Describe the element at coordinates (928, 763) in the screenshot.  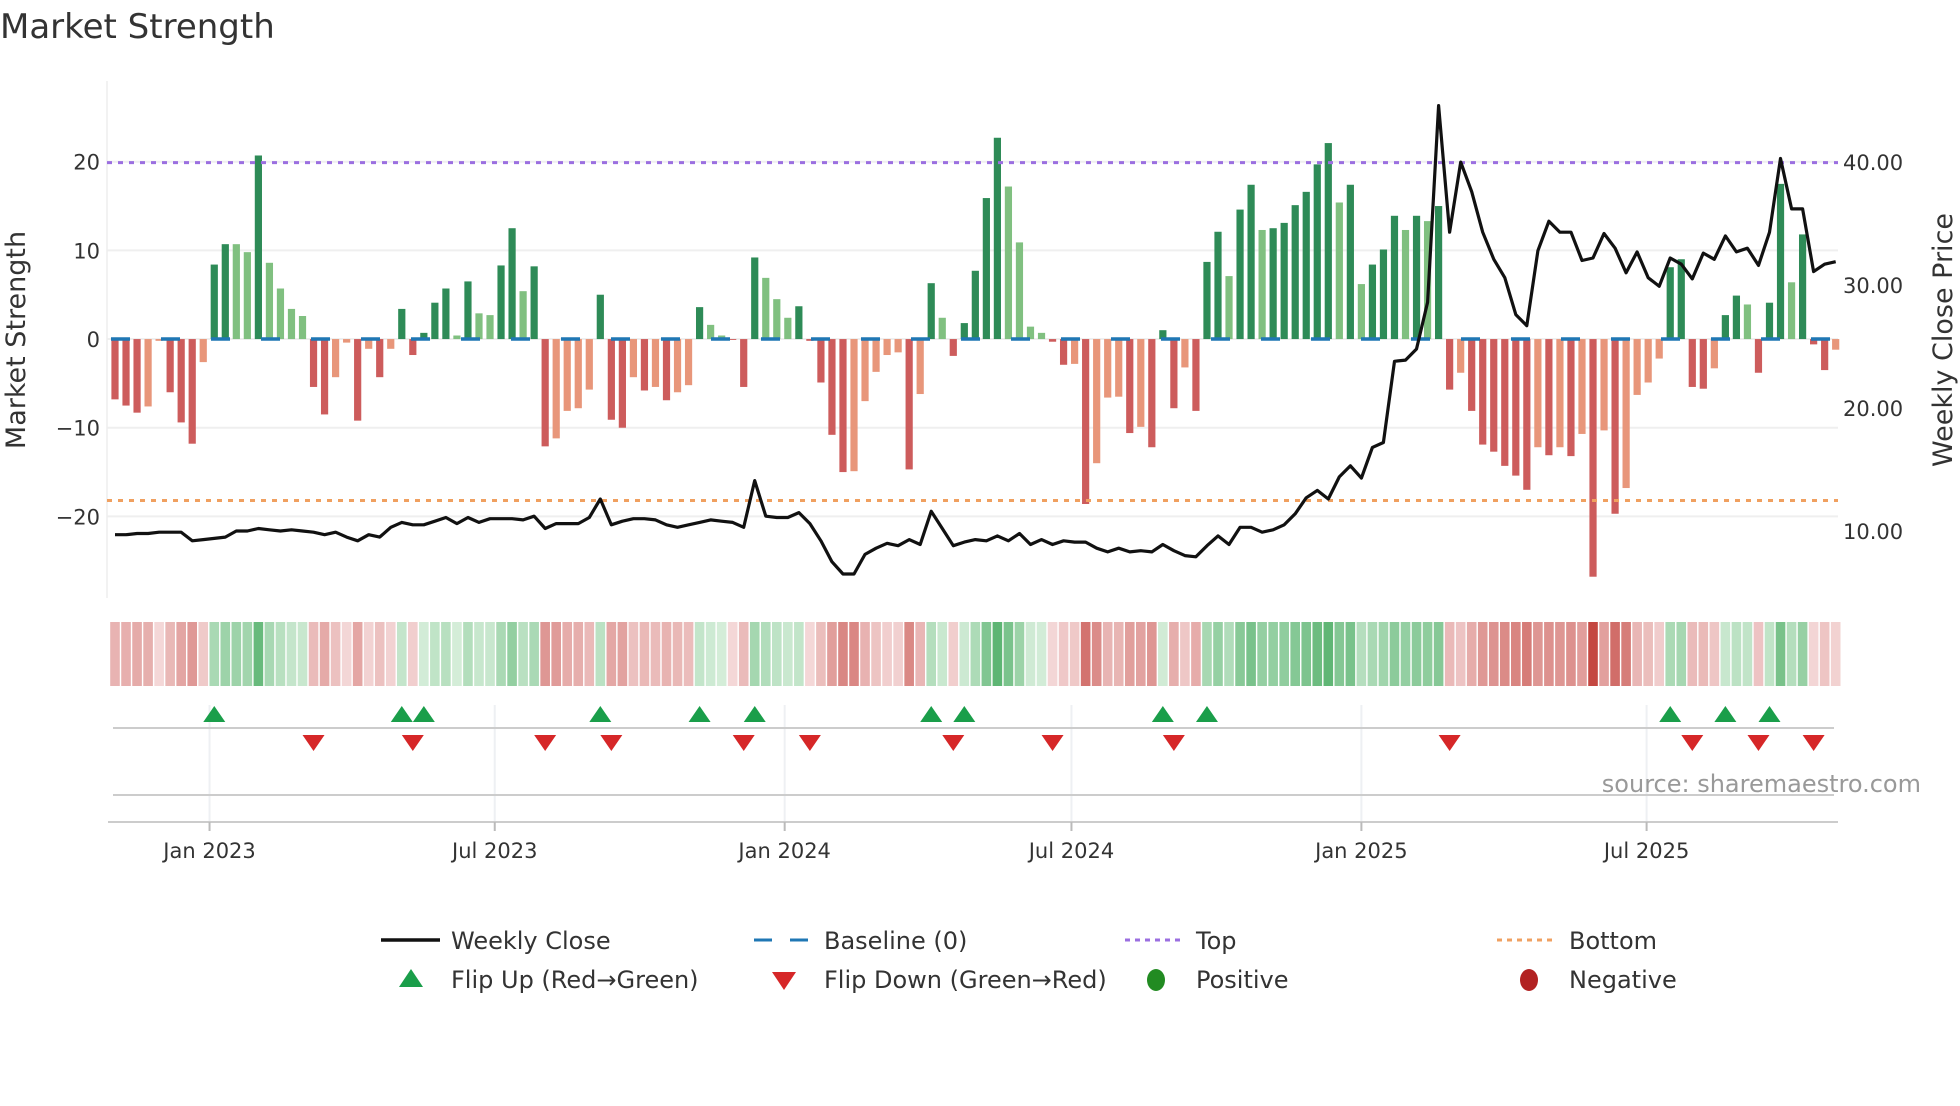
I see `lower-panel-gridlines` at that location.